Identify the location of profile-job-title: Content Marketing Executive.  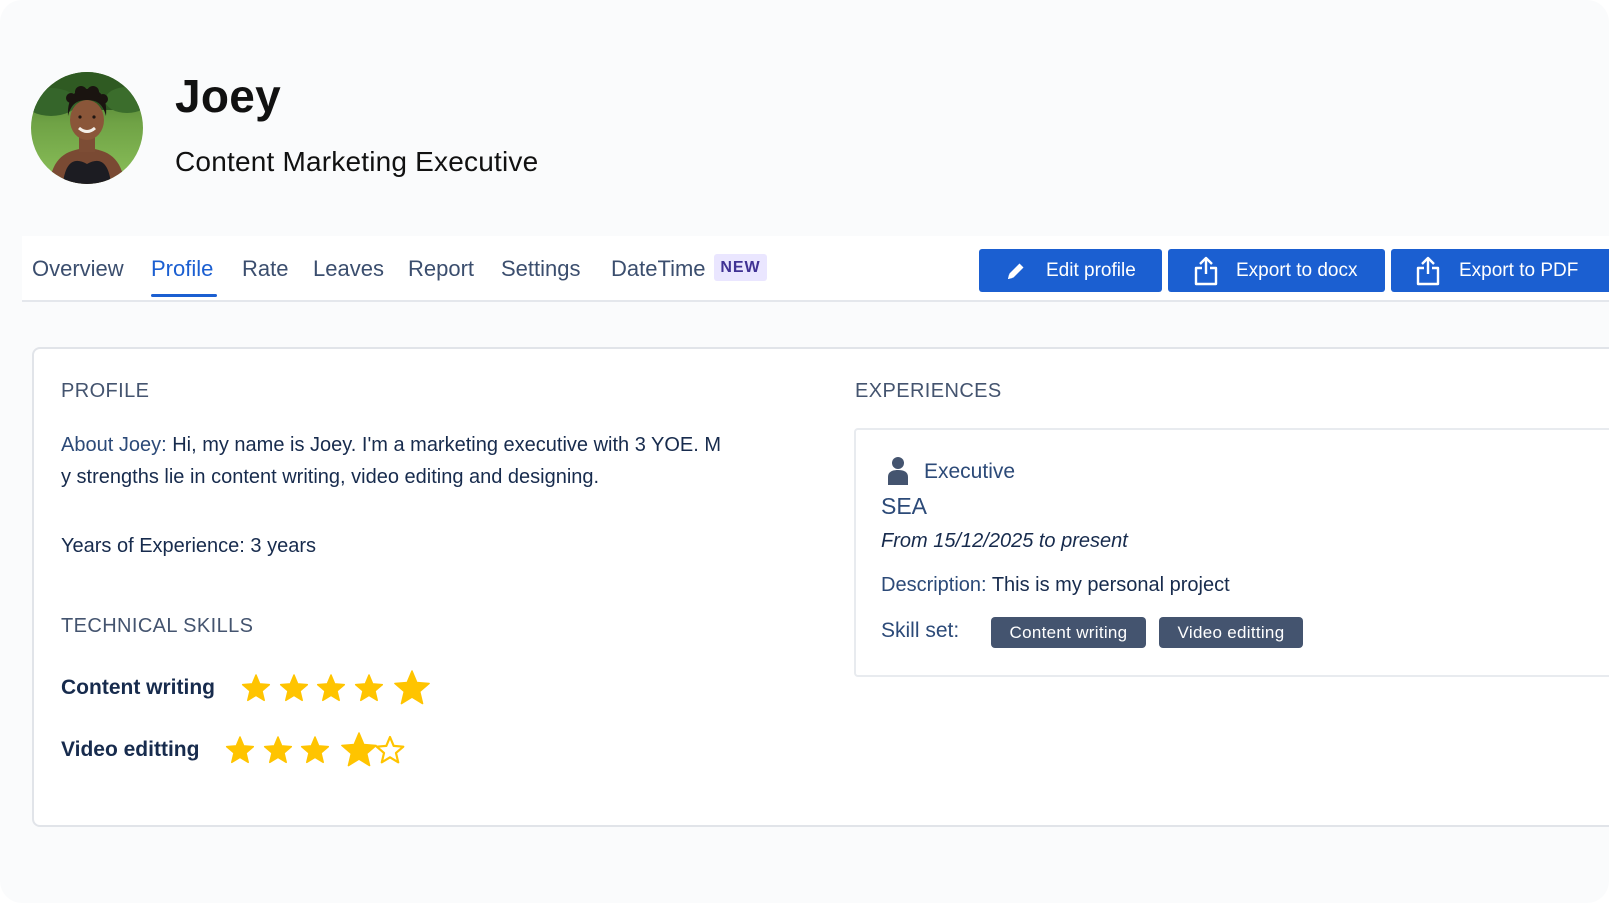
(357, 161).